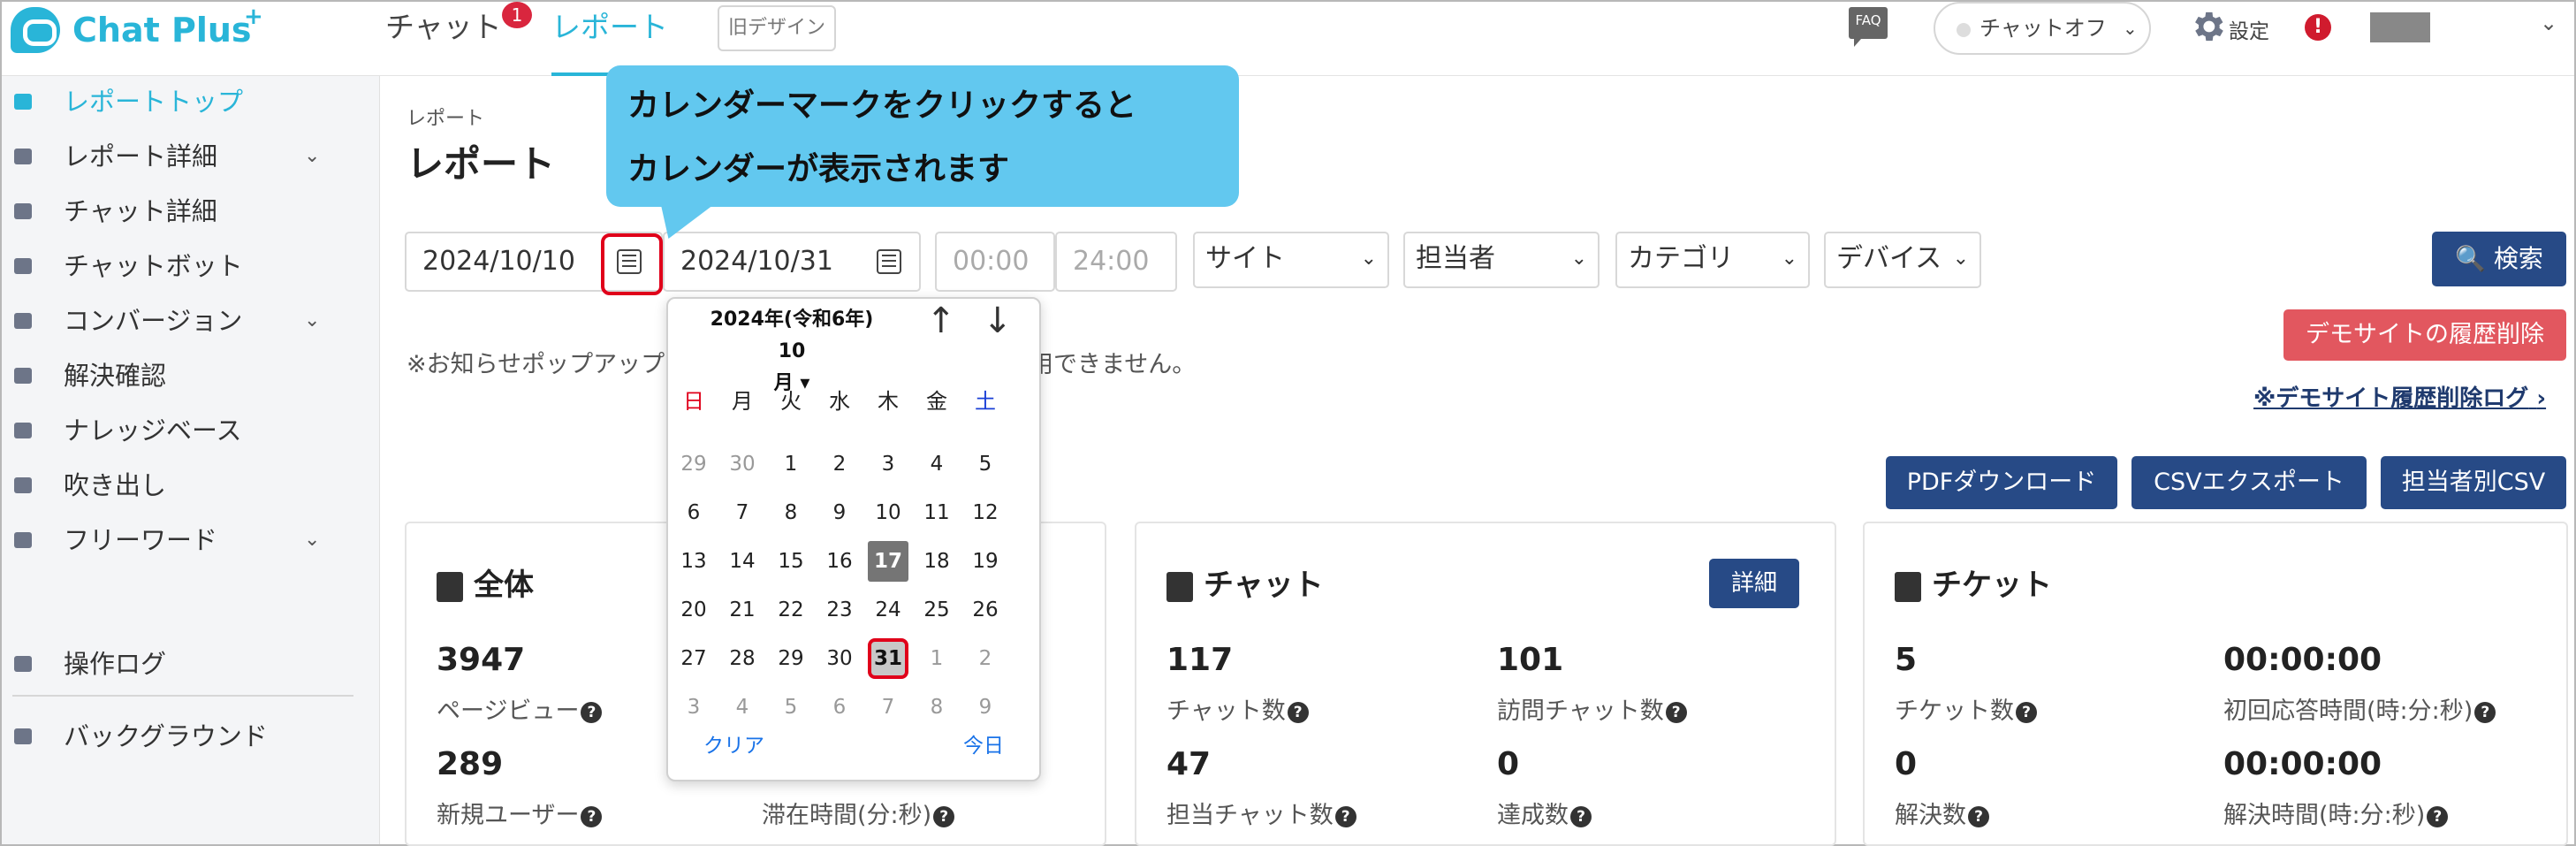 This screenshot has width=2576, height=846. I want to click on sidebar-item: バックグラウンド, so click(191, 736).